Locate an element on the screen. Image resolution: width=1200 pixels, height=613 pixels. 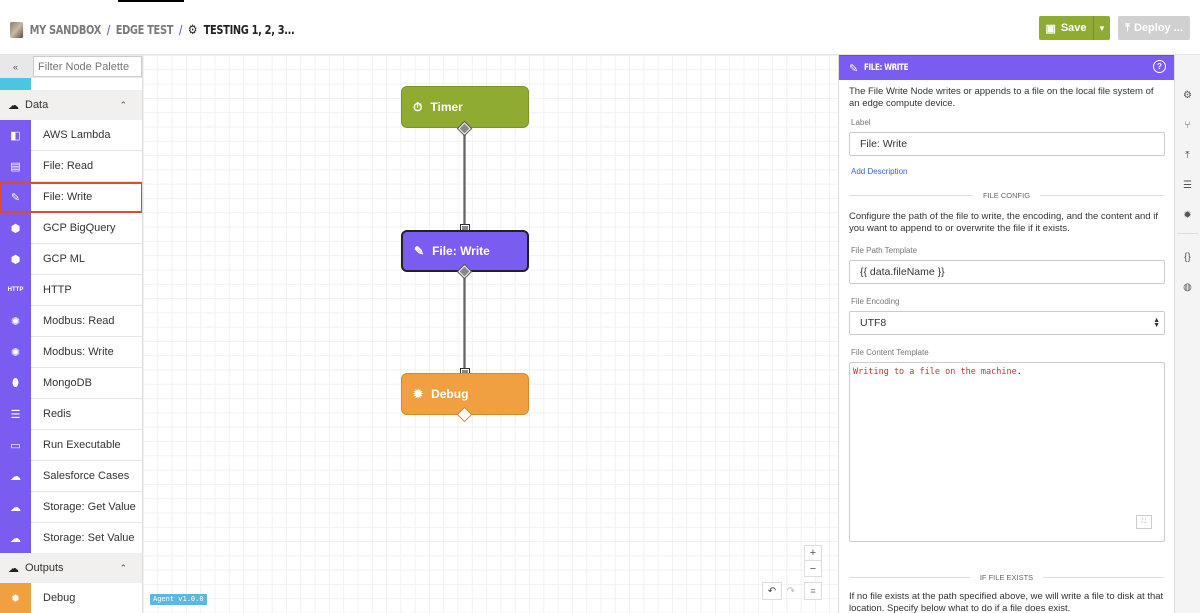
zoom-controls: + − is located at coordinates (813, 561).